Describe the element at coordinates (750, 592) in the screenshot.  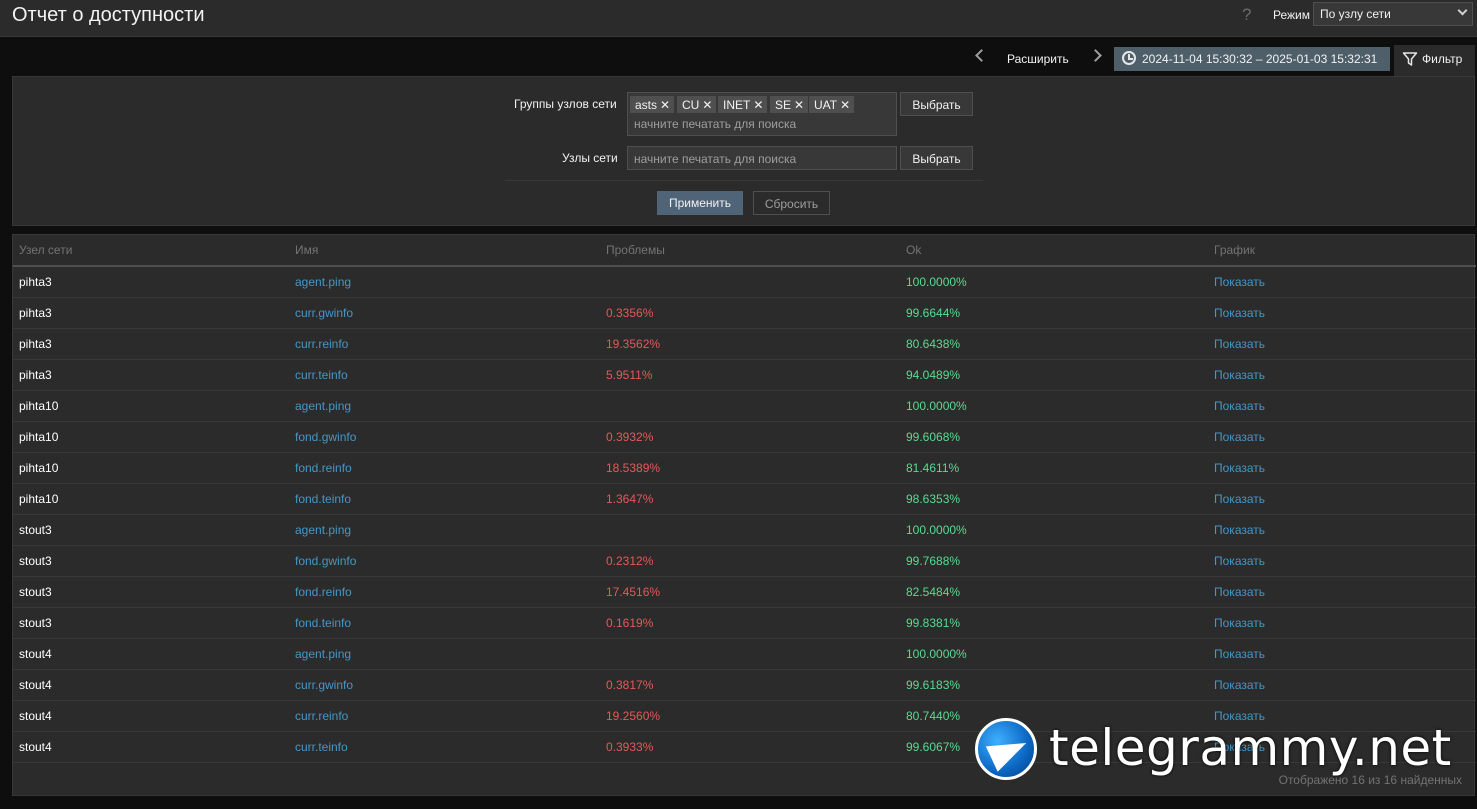
I see `problems-cell: 17.4516%` at that location.